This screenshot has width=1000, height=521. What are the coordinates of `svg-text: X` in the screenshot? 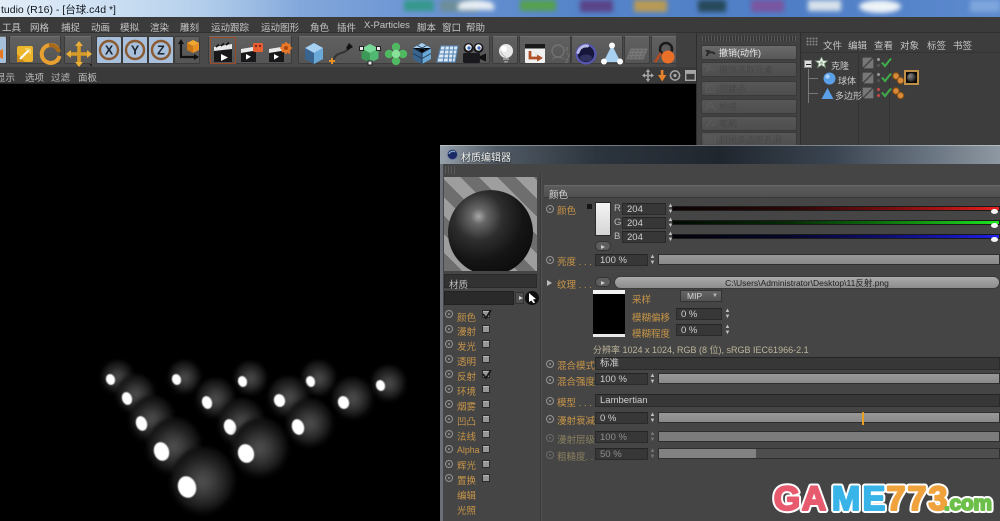 It's located at (109, 51).